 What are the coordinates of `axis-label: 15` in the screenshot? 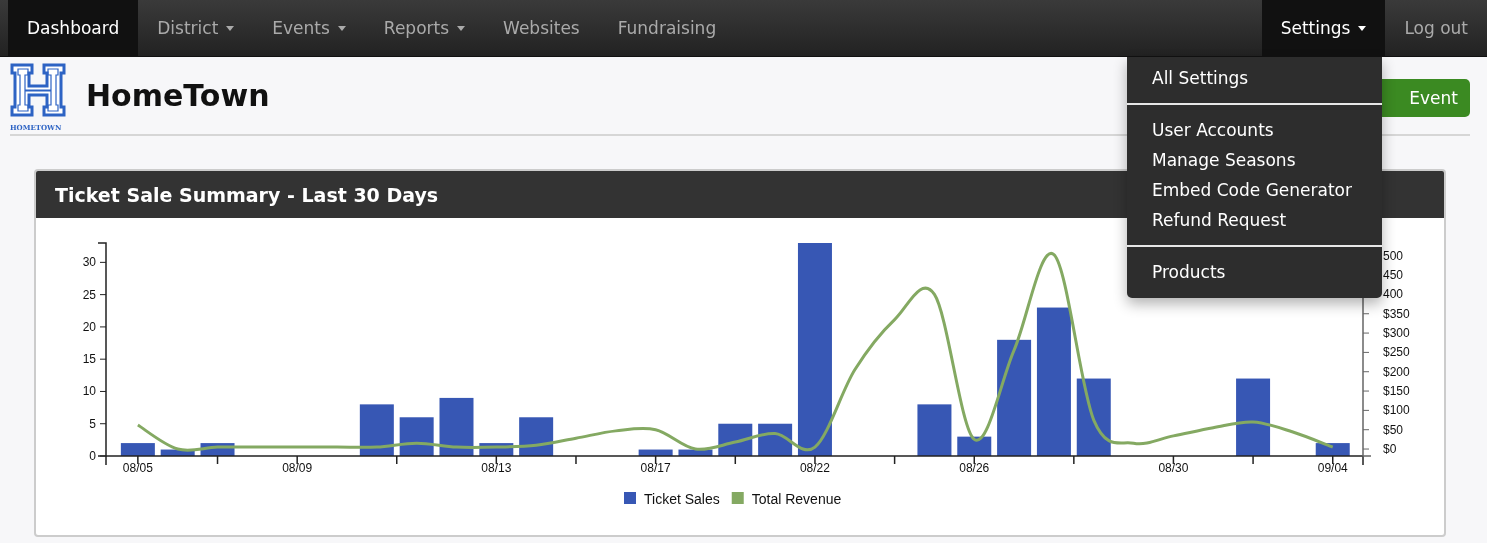 It's located at (89, 359).